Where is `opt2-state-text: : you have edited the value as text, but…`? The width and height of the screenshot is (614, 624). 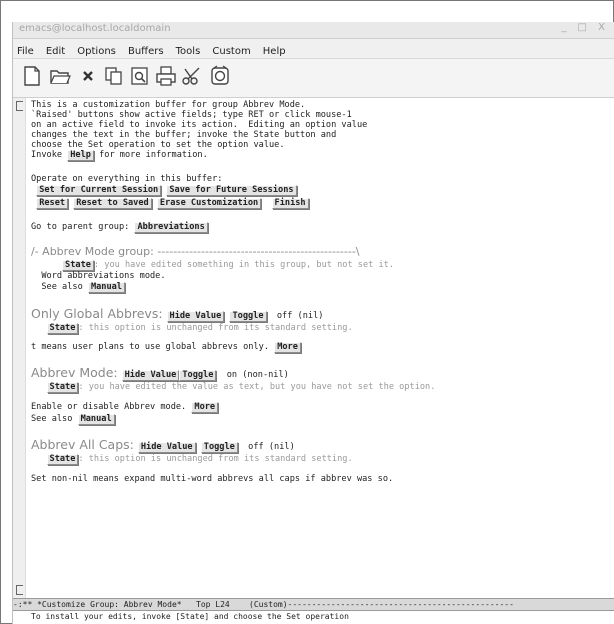
opt2-state-text: : you have edited the value as text, but… is located at coordinates (257, 387).